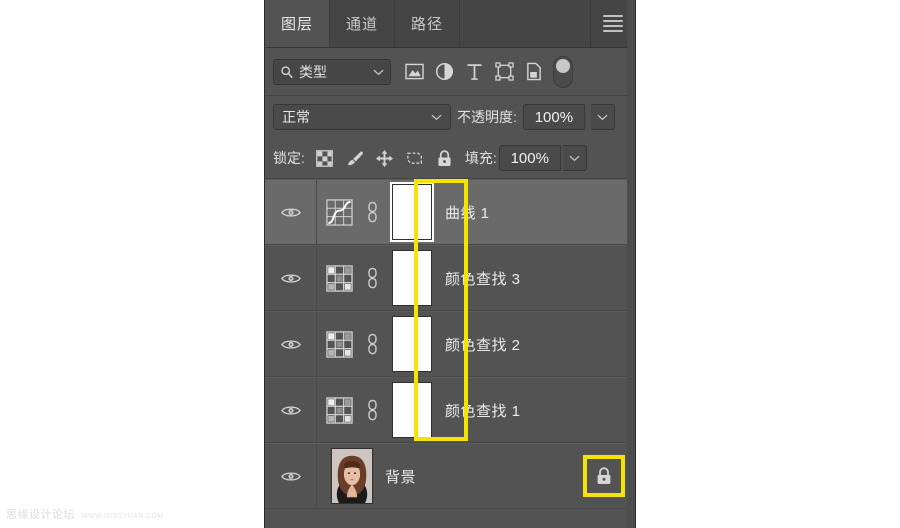 The height and width of the screenshot is (528, 900). I want to click on tab-channels-label: 通道, so click(362, 24).